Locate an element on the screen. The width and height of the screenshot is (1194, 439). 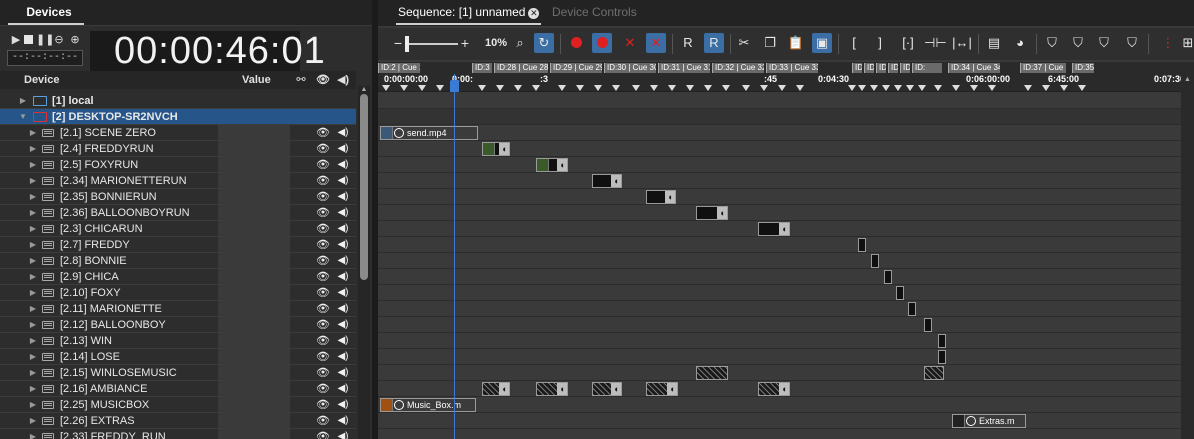
device-row: ▶ [2.12] BALLOONBOY 👁 ◀) is located at coordinates (178, 325).